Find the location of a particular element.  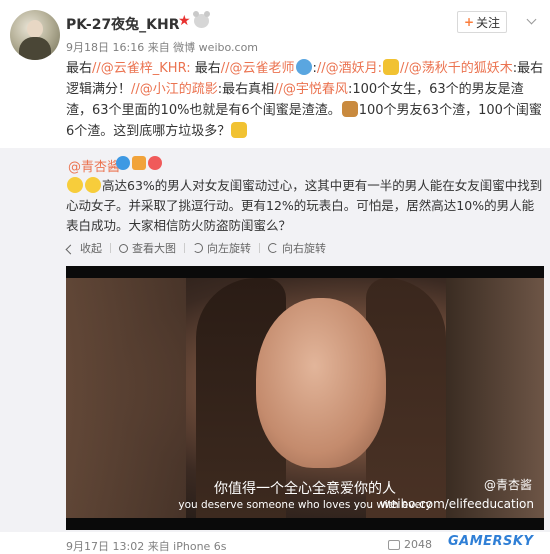

collapse-label: 收起 is located at coordinates (91, 248).